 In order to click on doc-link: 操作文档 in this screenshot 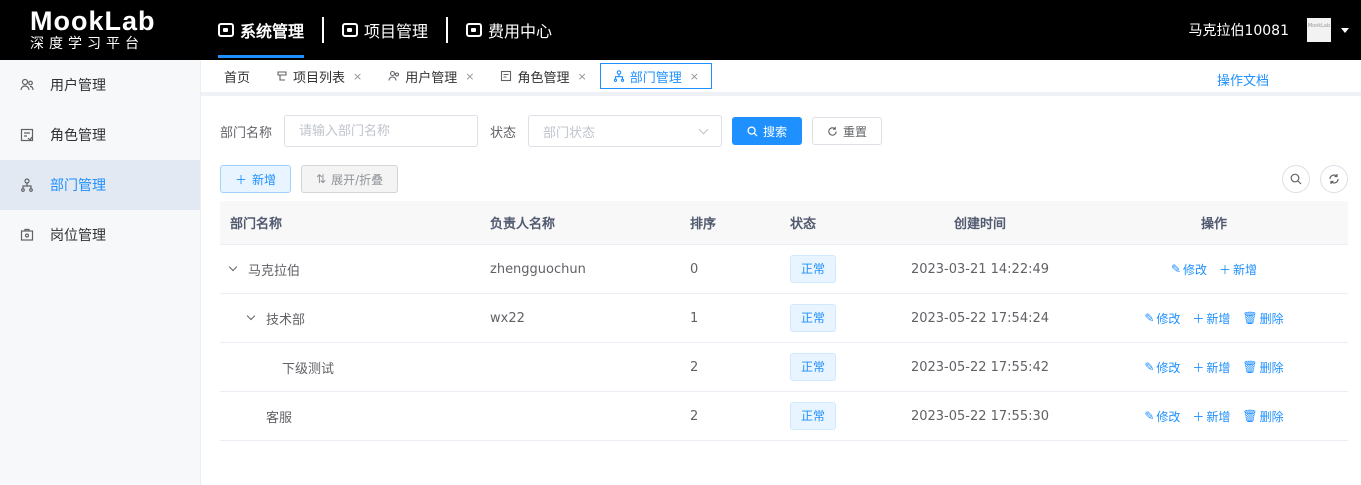, I will do `click(1243, 79)`.